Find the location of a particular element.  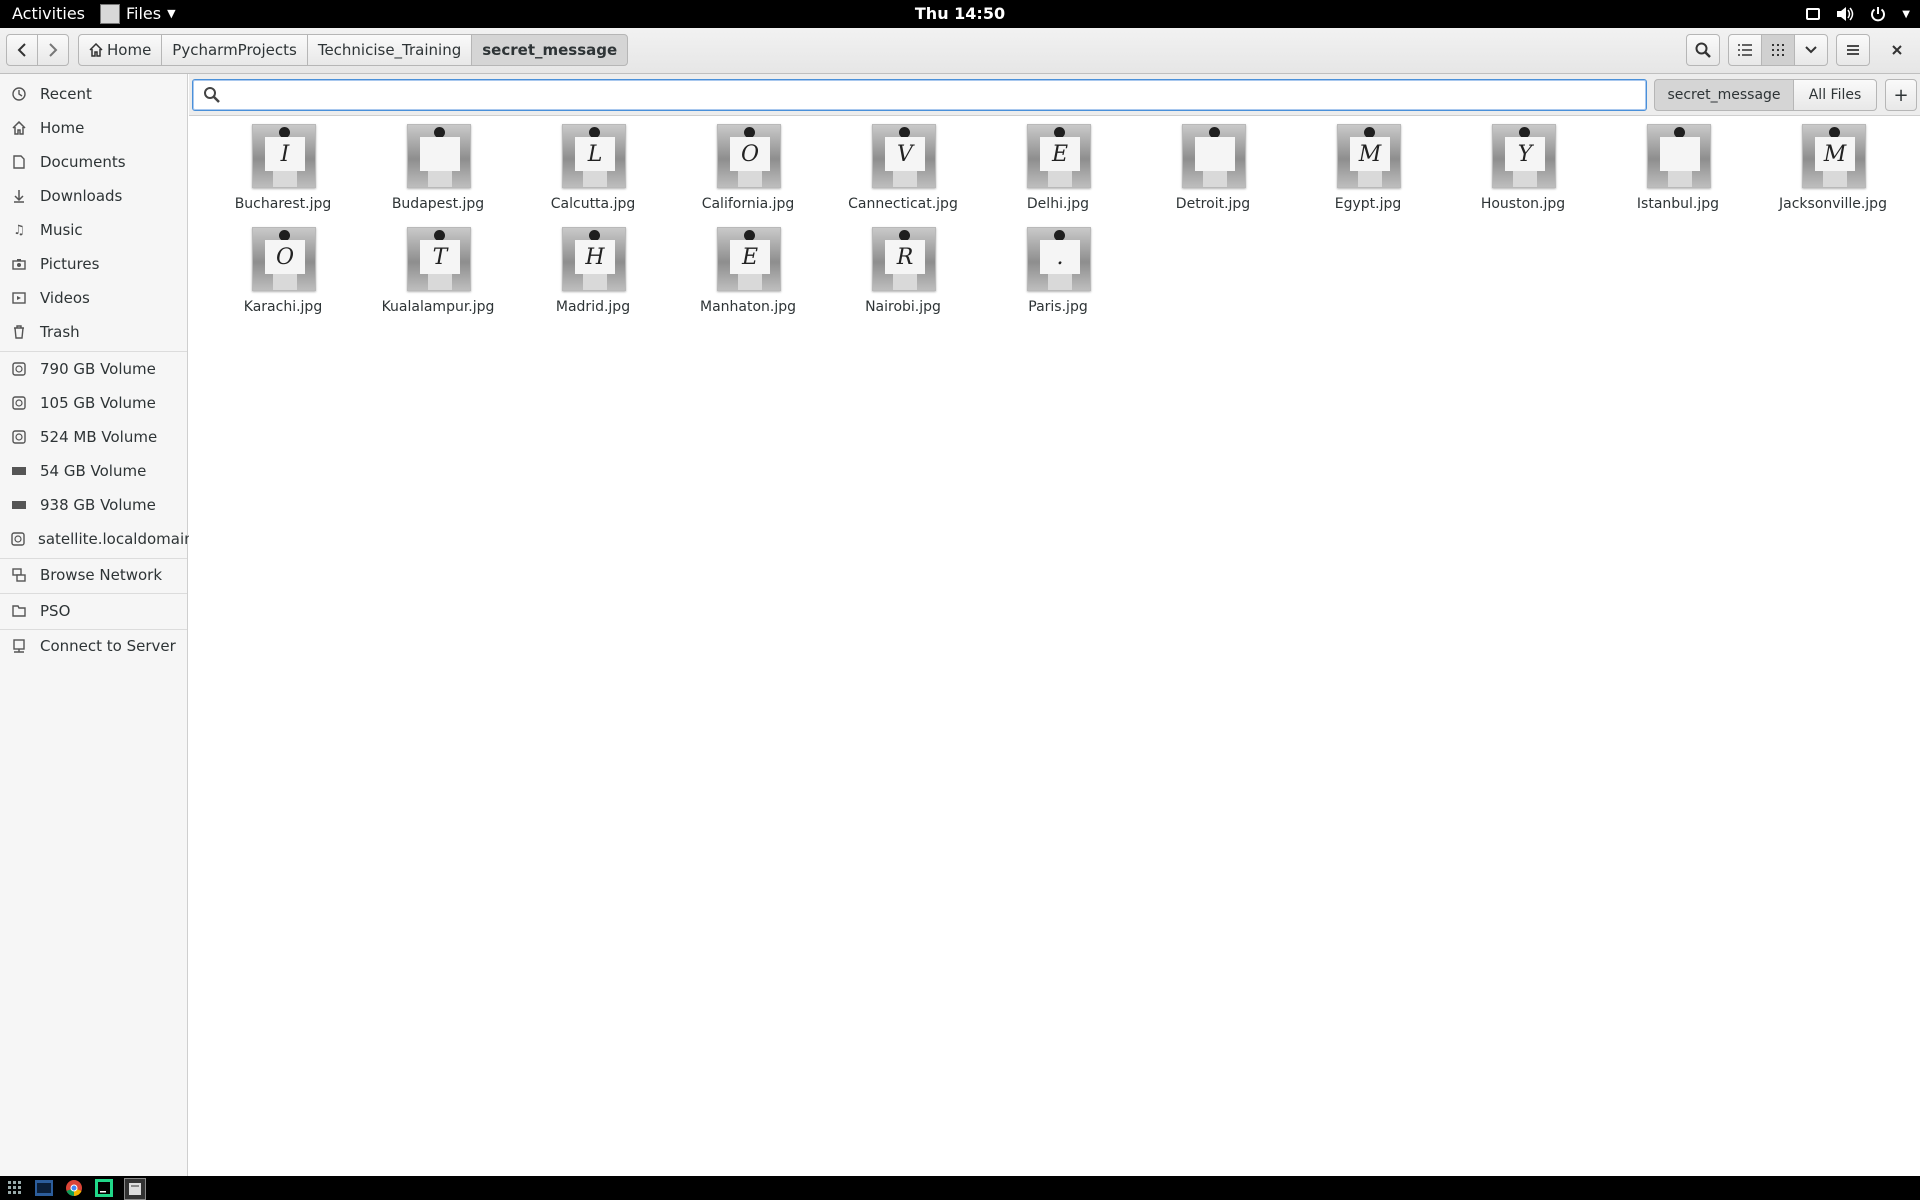

add-search-criteria-button: + is located at coordinates (1901, 95).